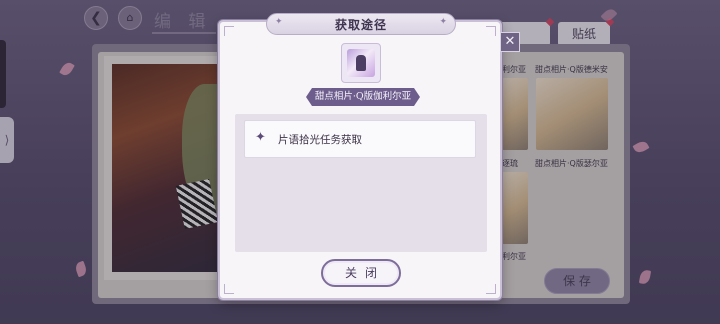 This screenshot has width=720, height=324. Describe the element at coordinates (363, 97) in the screenshot. I see `item-name-ribbon: 甜点相片·Q版伽利尔亚` at that location.